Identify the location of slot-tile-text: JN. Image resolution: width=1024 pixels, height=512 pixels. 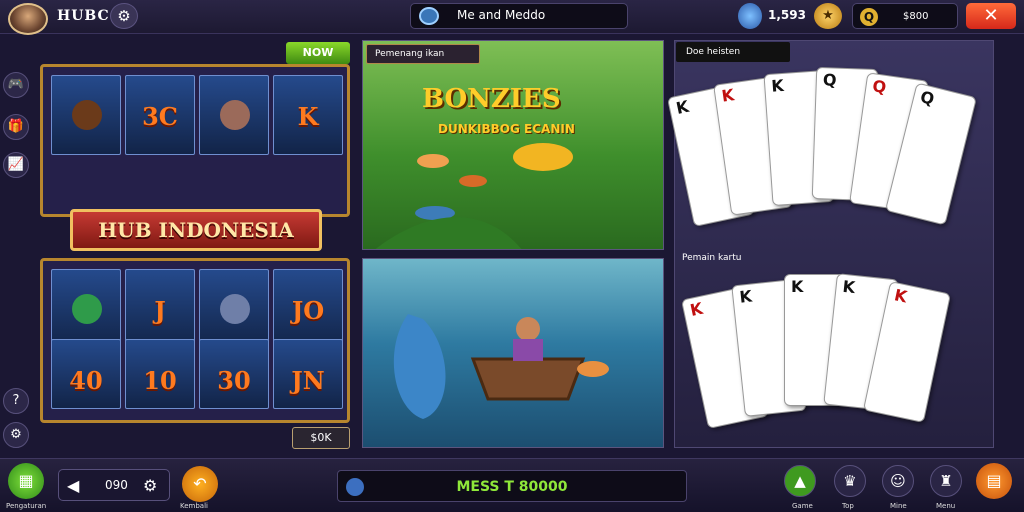
(308, 380).